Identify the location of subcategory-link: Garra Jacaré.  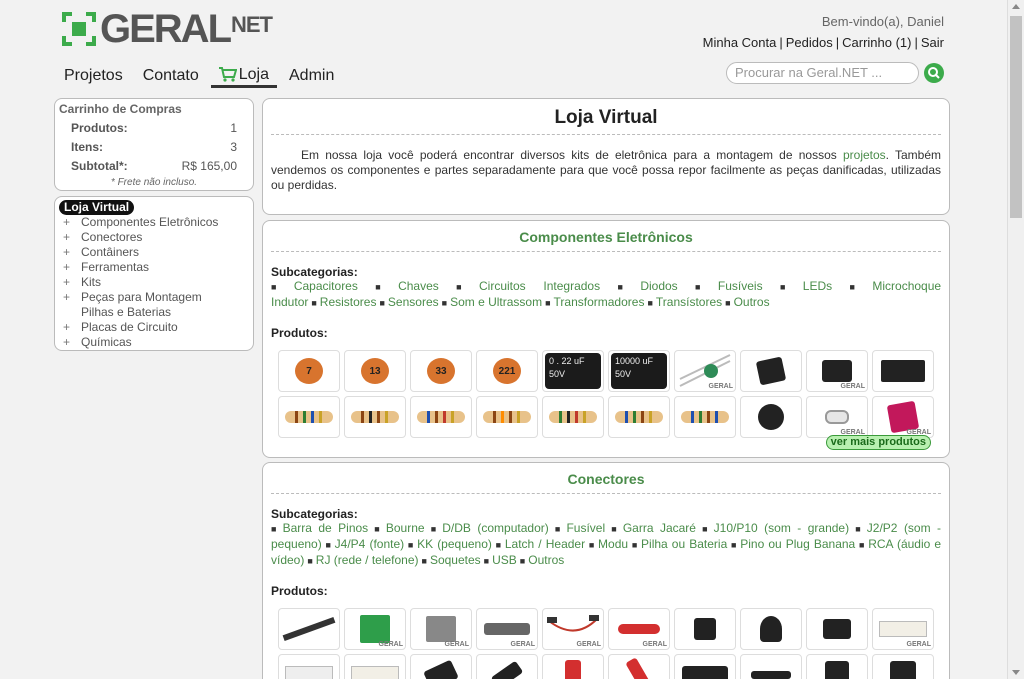
(659, 528).